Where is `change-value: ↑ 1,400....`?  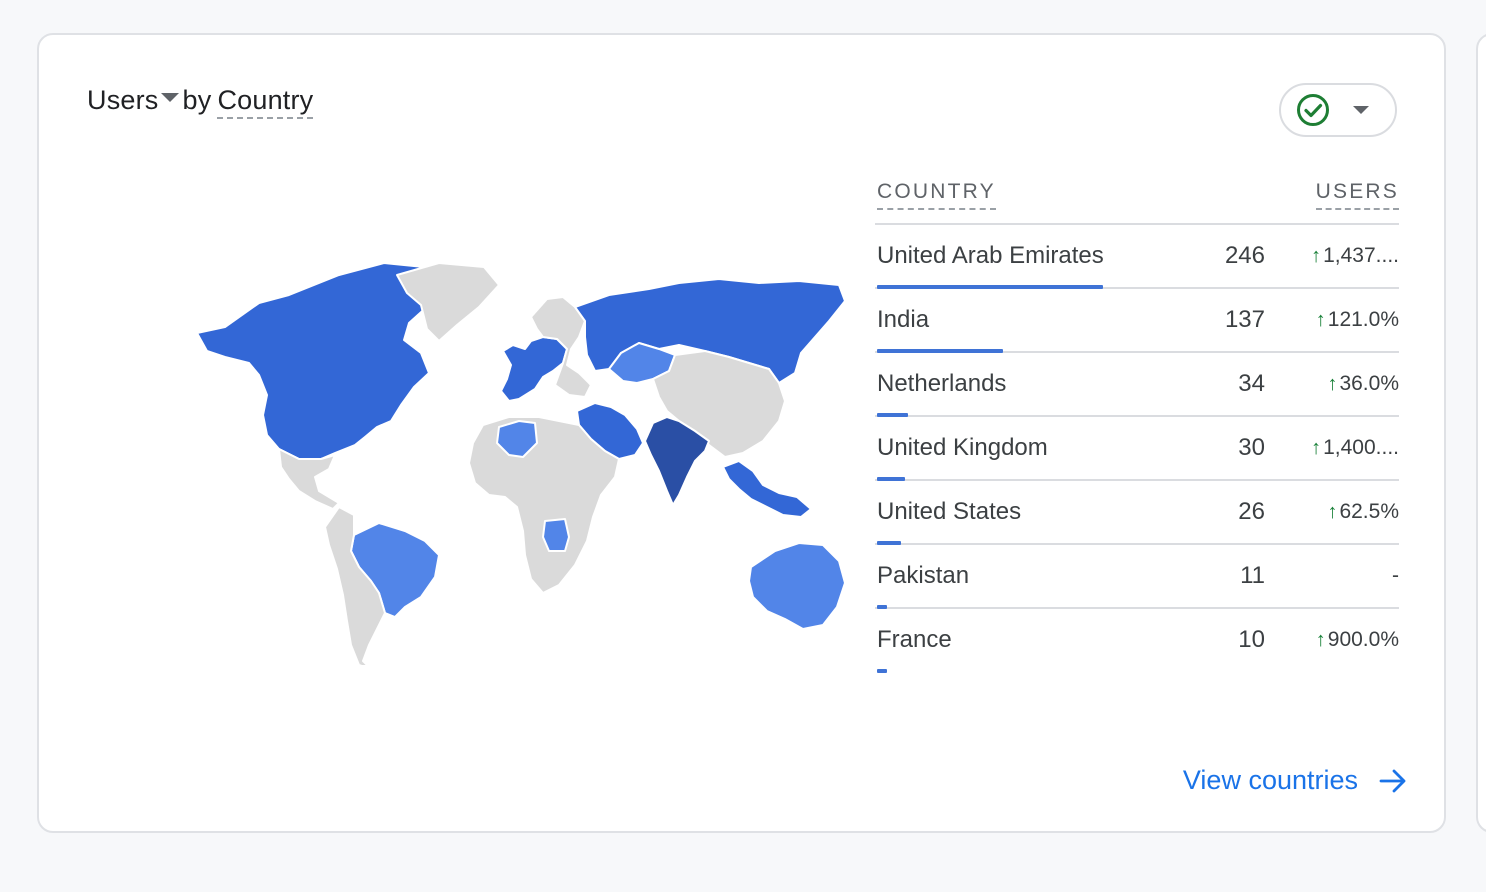 change-value: ↑ 1,400.... is located at coordinates (1347, 448).